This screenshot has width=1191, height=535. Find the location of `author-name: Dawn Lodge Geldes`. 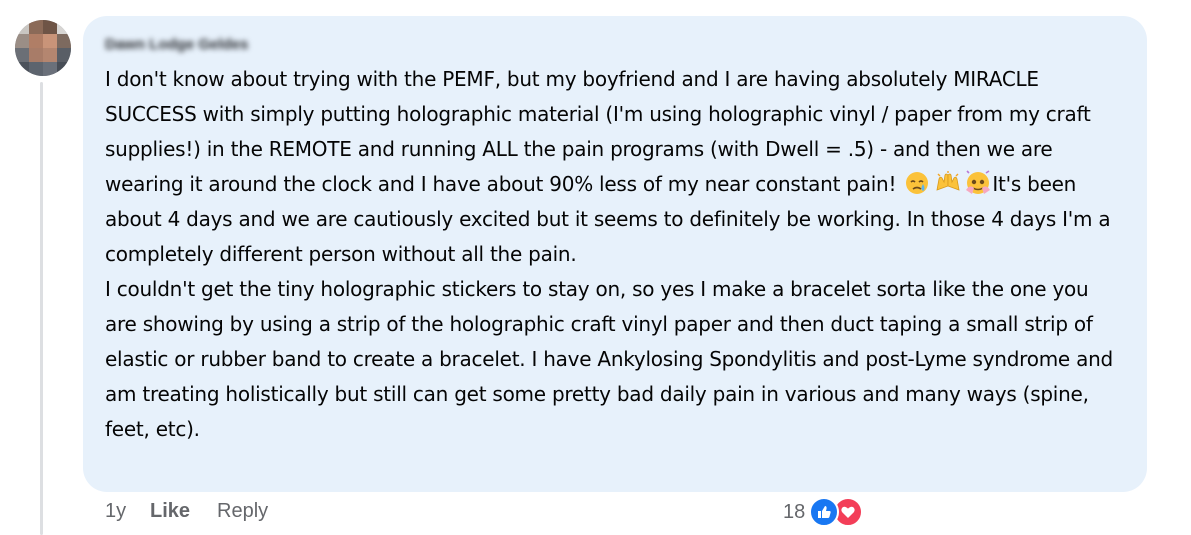

author-name: Dawn Lodge Geldes is located at coordinates (176, 44).